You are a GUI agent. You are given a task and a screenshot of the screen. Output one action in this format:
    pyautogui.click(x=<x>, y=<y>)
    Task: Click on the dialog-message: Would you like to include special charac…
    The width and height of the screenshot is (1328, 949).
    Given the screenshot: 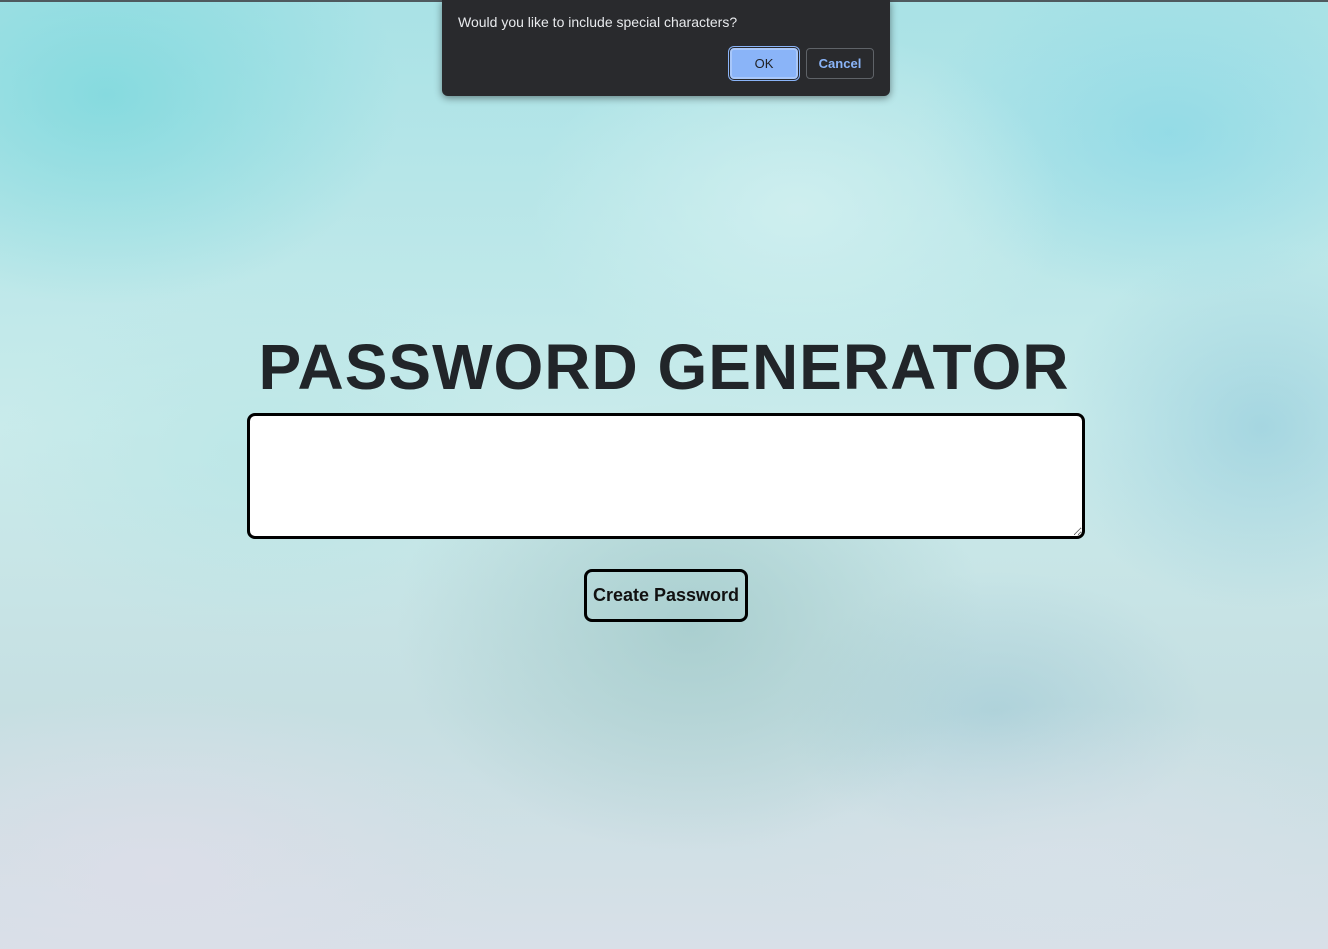 What is the action you would take?
    pyautogui.click(x=598, y=22)
    